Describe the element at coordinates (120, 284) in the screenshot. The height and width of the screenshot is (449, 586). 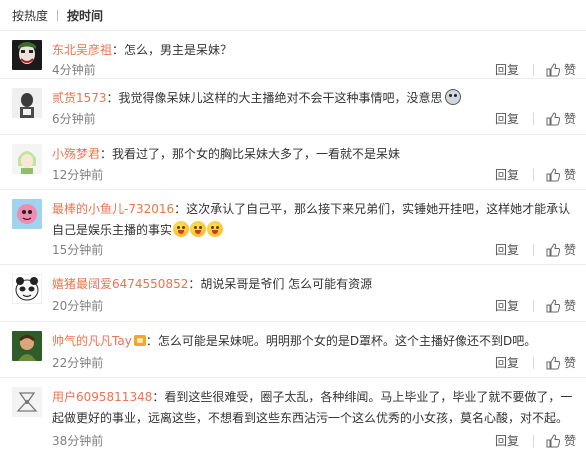
I see `comment-username: 嬉猪最阔爱6474550852` at that location.